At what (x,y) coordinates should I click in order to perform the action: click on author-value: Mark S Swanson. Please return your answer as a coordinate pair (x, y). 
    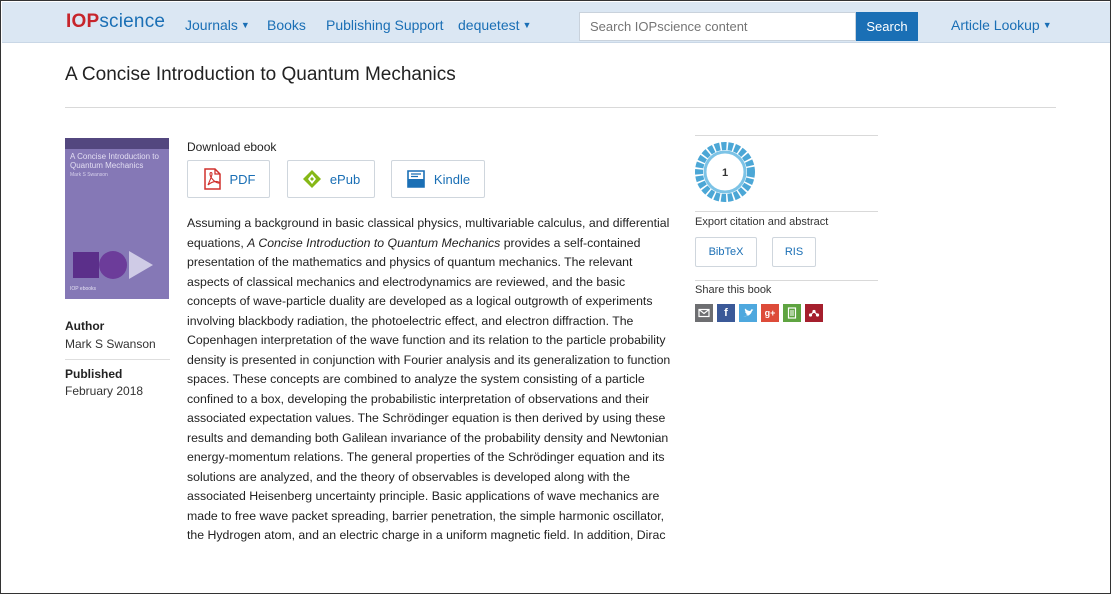
    Looking at the image, I should click on (110, 344).